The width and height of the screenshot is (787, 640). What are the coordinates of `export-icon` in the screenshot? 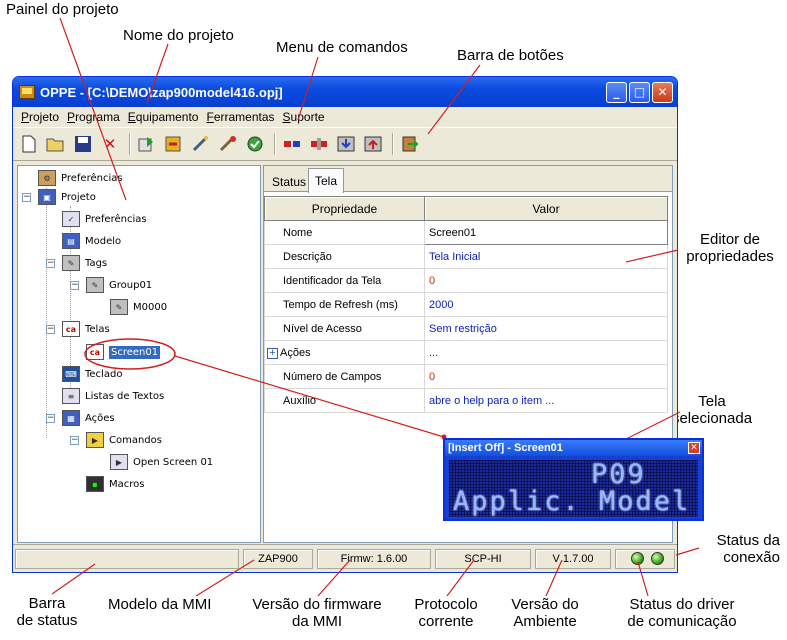 It's located at (174, 144).